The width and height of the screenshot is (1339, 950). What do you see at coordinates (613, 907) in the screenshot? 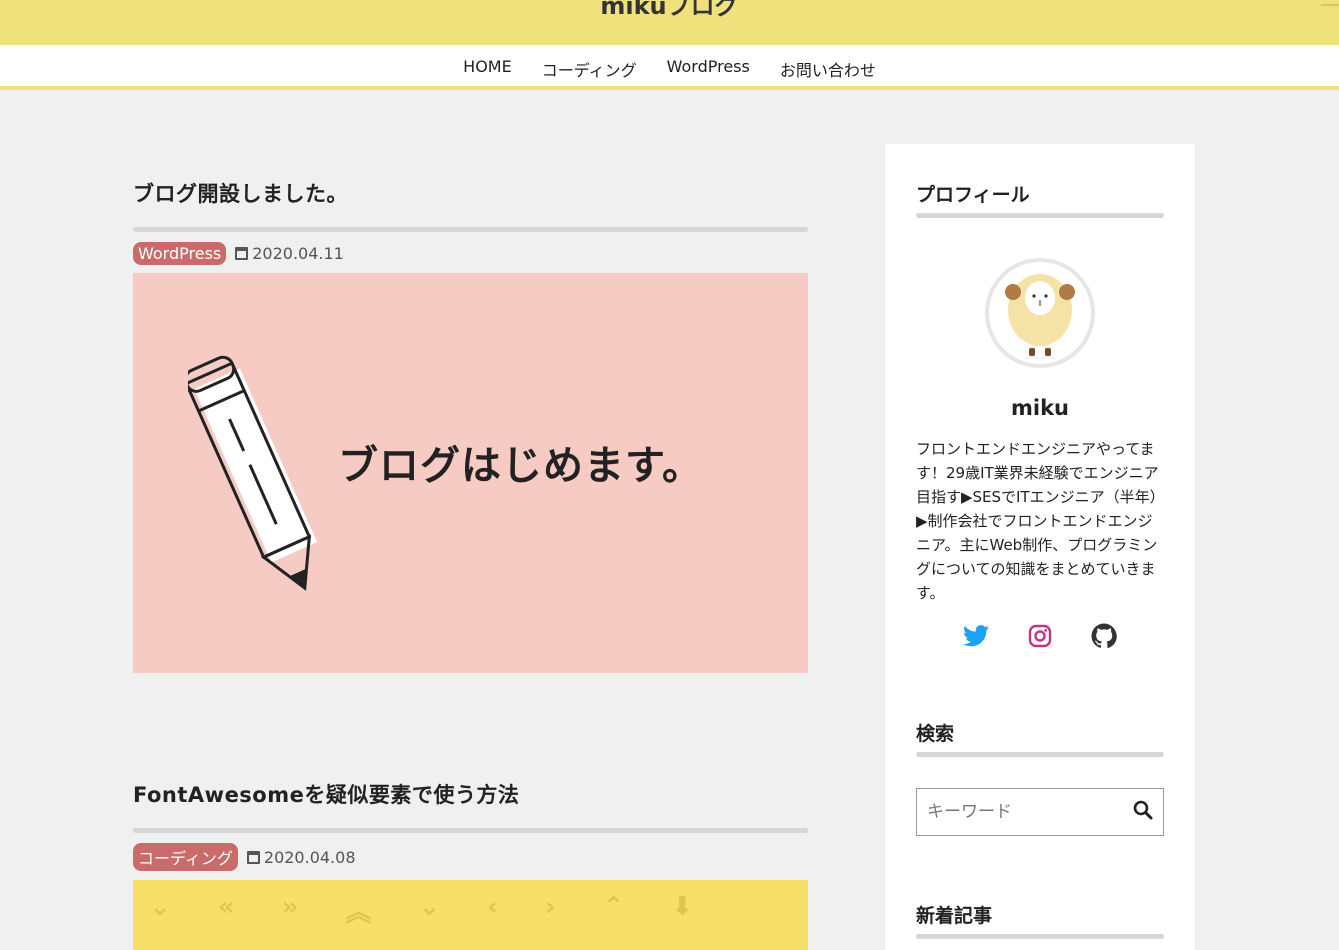
I see `angle-up-icon: ⌃` at bounding box center [613, 907].